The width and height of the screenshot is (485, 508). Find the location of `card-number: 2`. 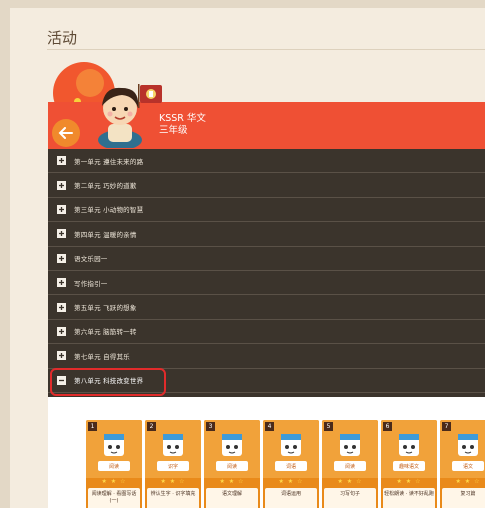

card-number: 2 is located at coordinates (151, 426).